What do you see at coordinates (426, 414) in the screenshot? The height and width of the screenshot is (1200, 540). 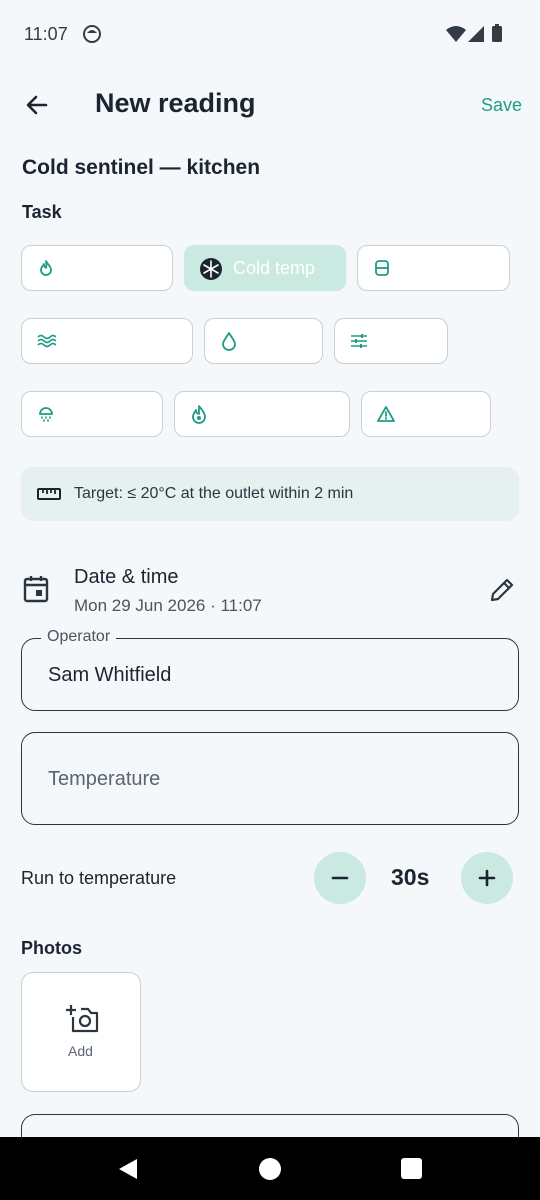 I see `task-chip-warning` at bounding box center [426, 414].